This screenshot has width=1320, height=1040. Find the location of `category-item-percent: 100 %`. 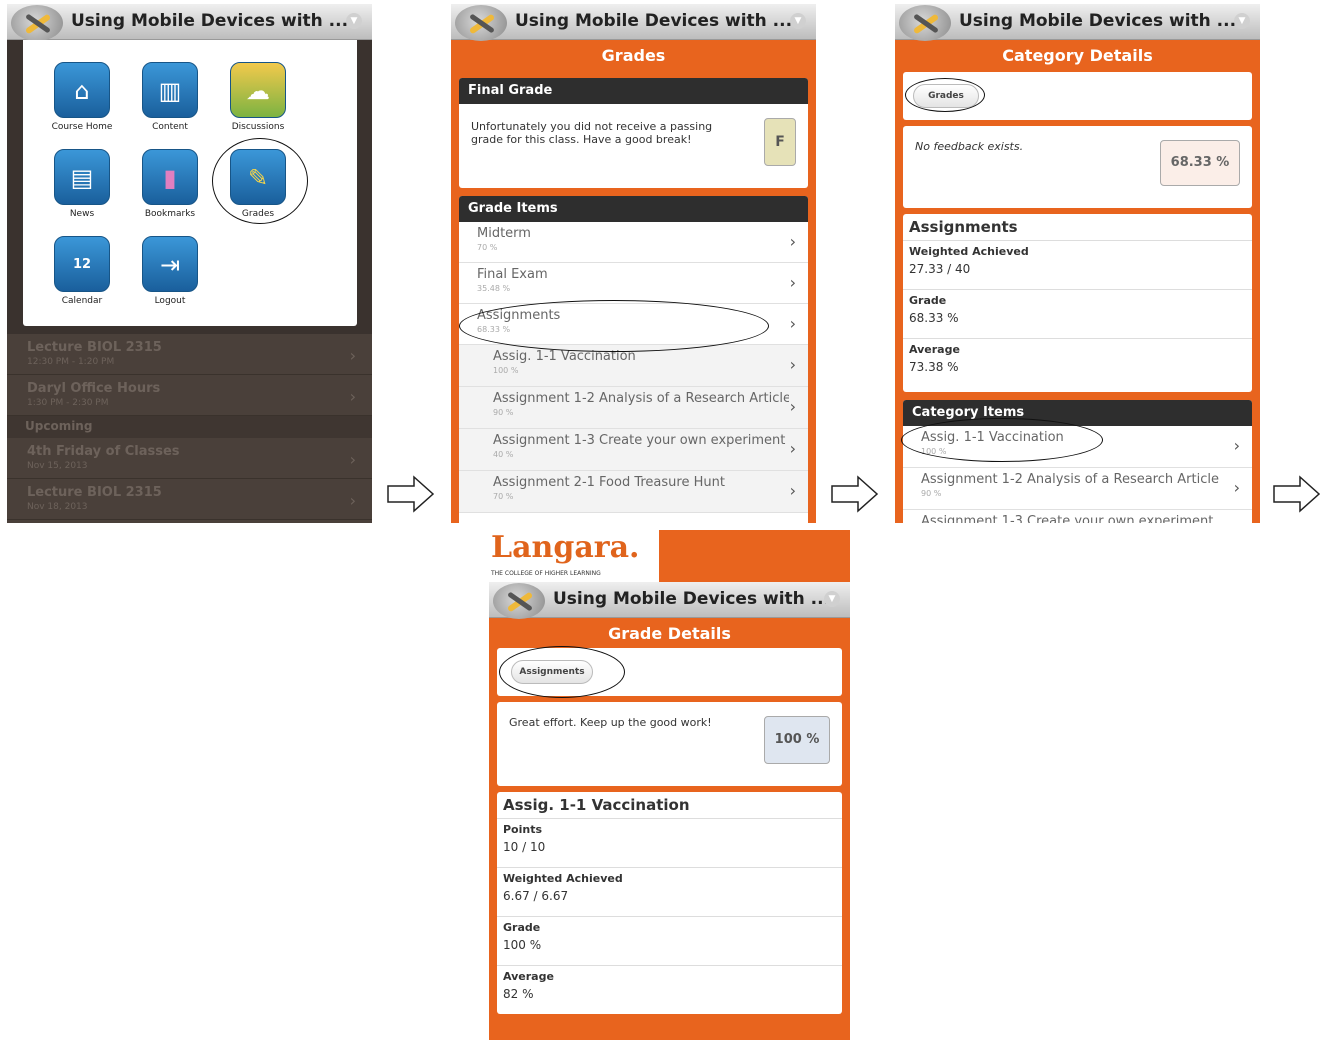

category-item-percent: 100 % is located at coordinates (934, 451).